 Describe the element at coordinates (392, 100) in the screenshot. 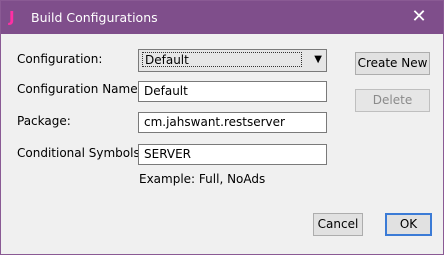

I see `delete-button: Delete` at that location.